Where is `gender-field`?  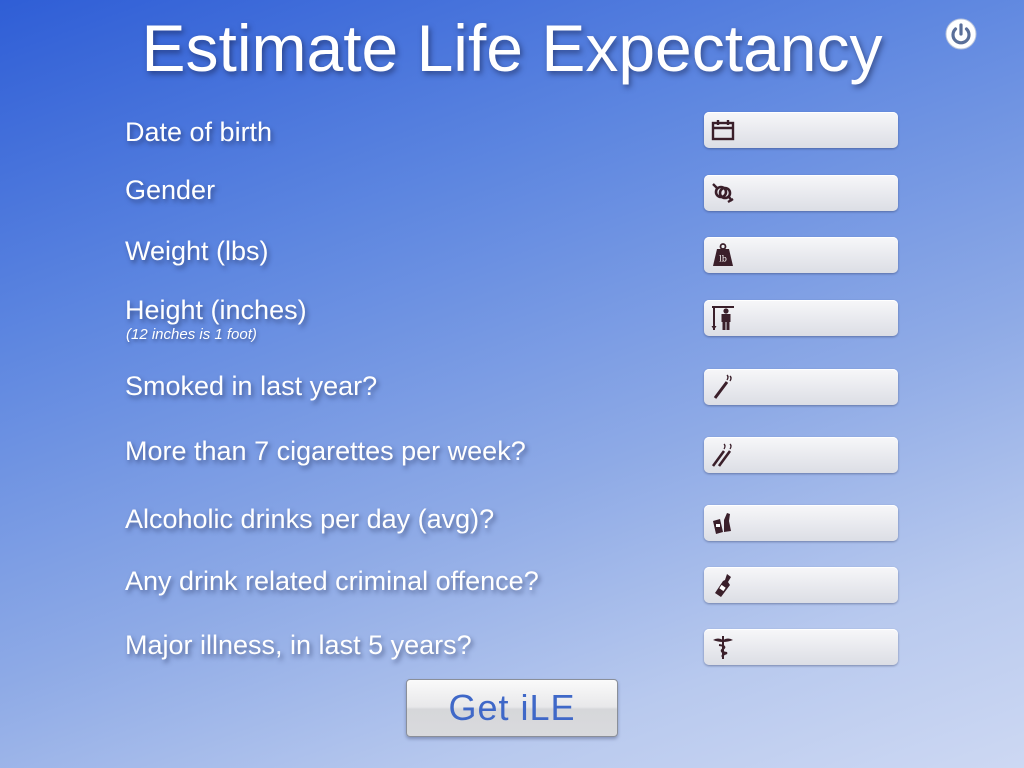
gender-field is located at coordinates (801, 193).